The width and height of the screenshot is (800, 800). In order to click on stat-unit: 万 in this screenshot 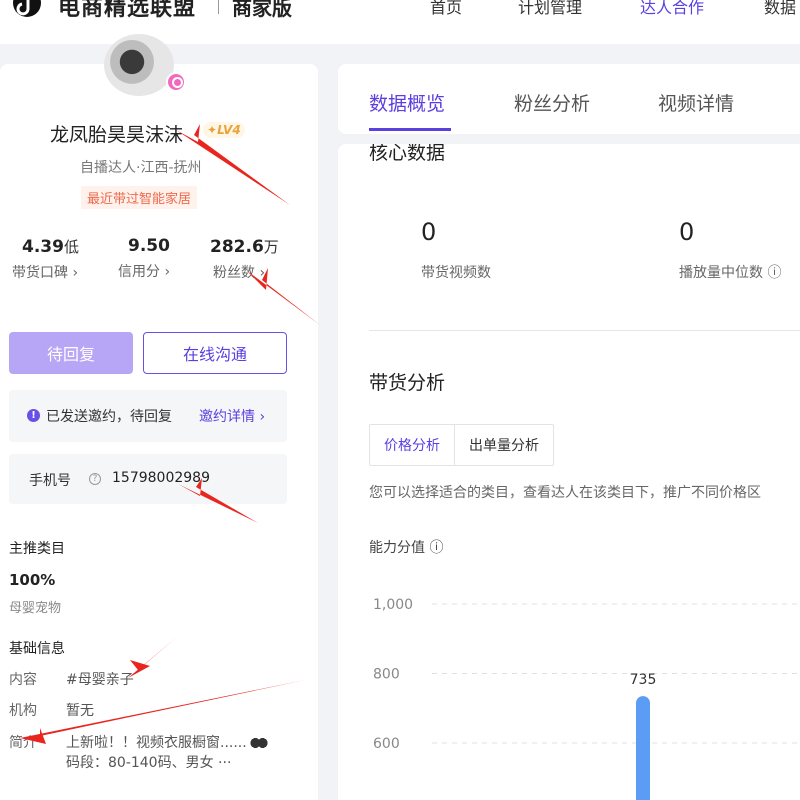, I will do `click(271, 247)`.